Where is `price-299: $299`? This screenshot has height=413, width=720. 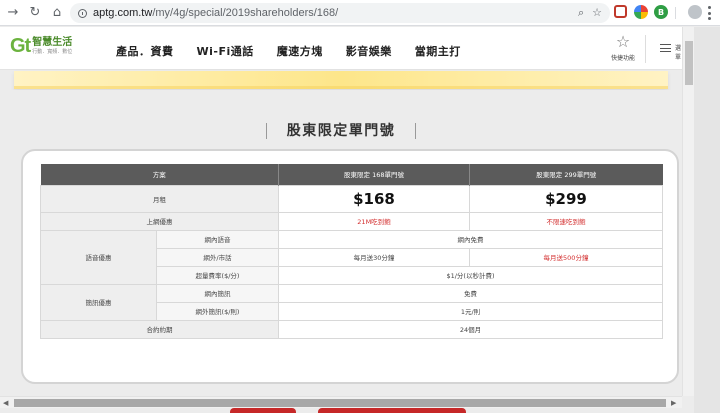 price-299: $299 is located at coordinates (566, 198).